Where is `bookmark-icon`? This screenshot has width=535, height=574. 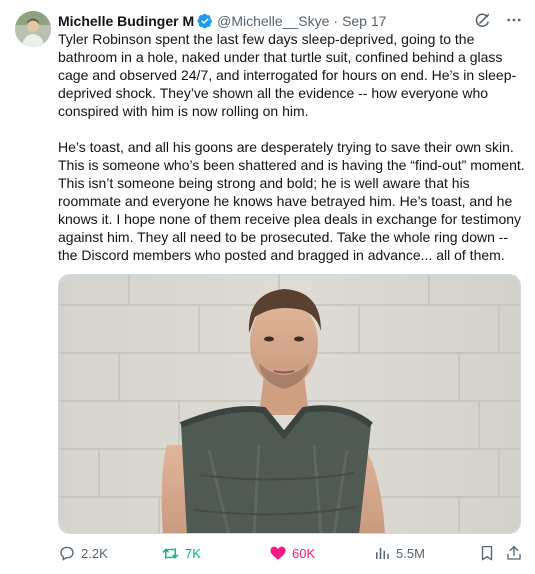 bookmark-icon is located at coordinates (487, 553).